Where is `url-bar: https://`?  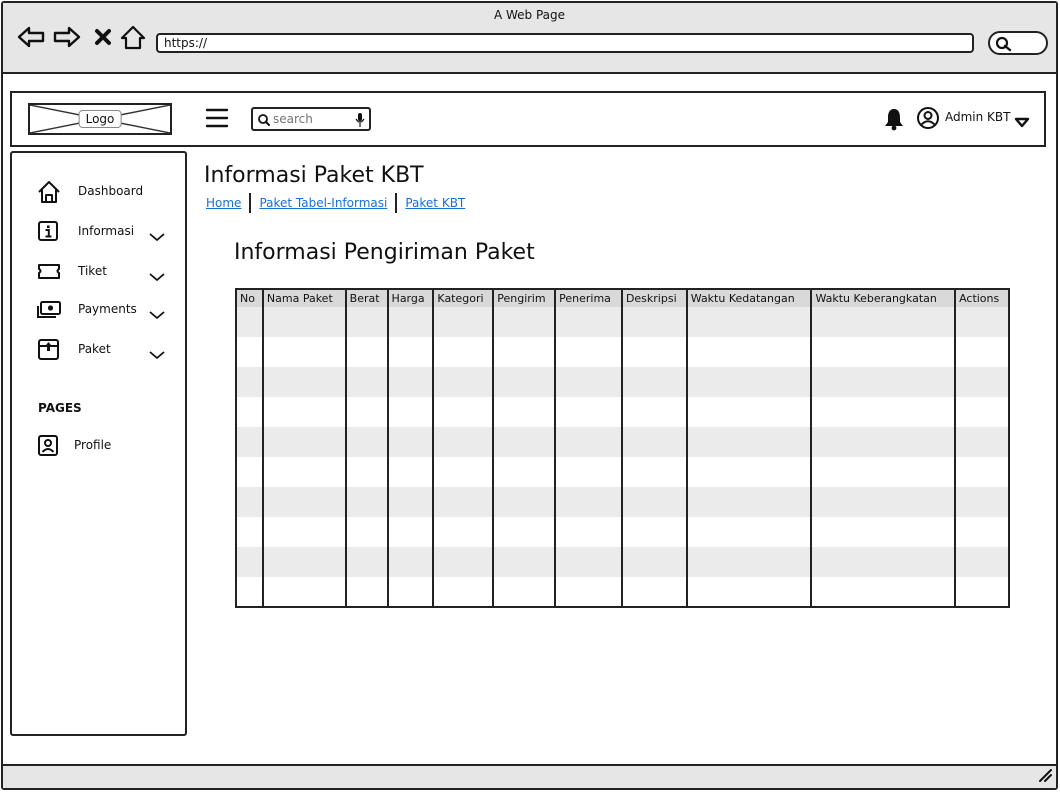
url-bar: https:// is located at coordinates (565, 43).